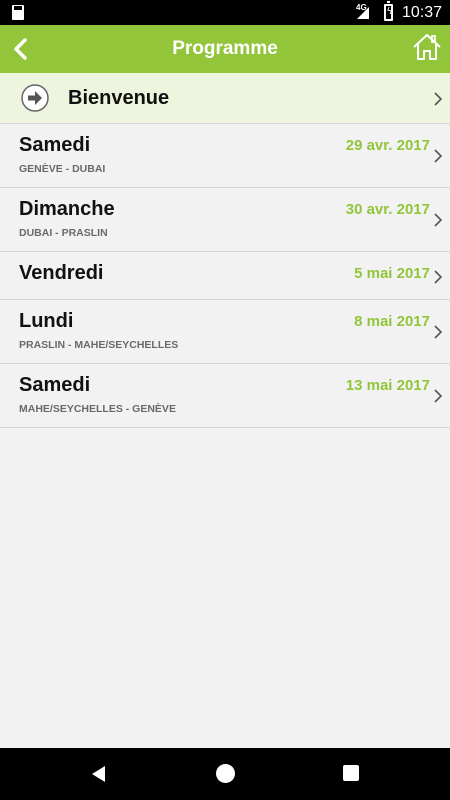  I want to click on list-item: Samedi GENÈVE - DUBAI 29 avr. 2017, so click(225, 156).